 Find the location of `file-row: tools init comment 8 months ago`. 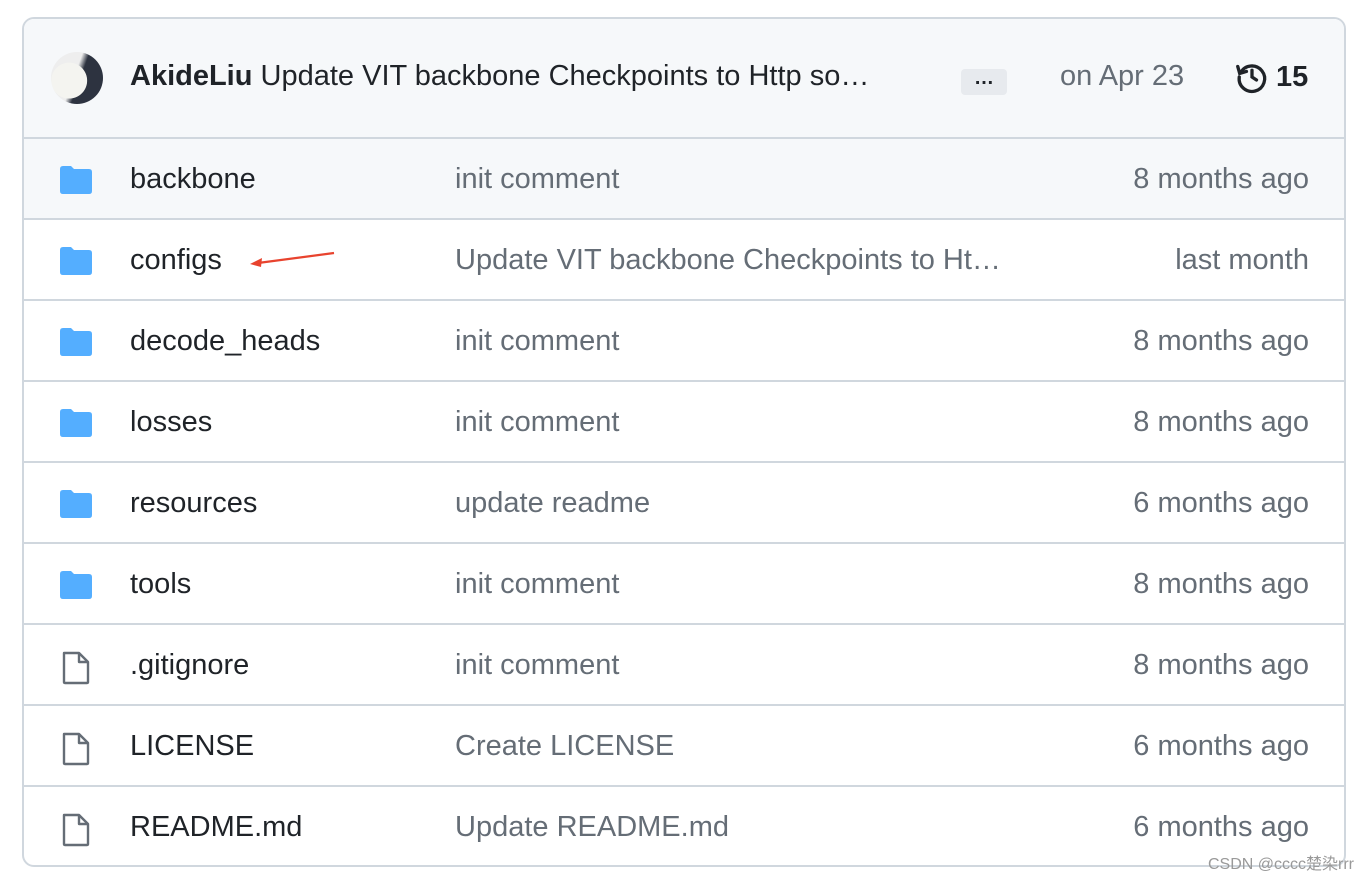

file-row: tools init comment 8 months ago is located at coordinates (684, 584).